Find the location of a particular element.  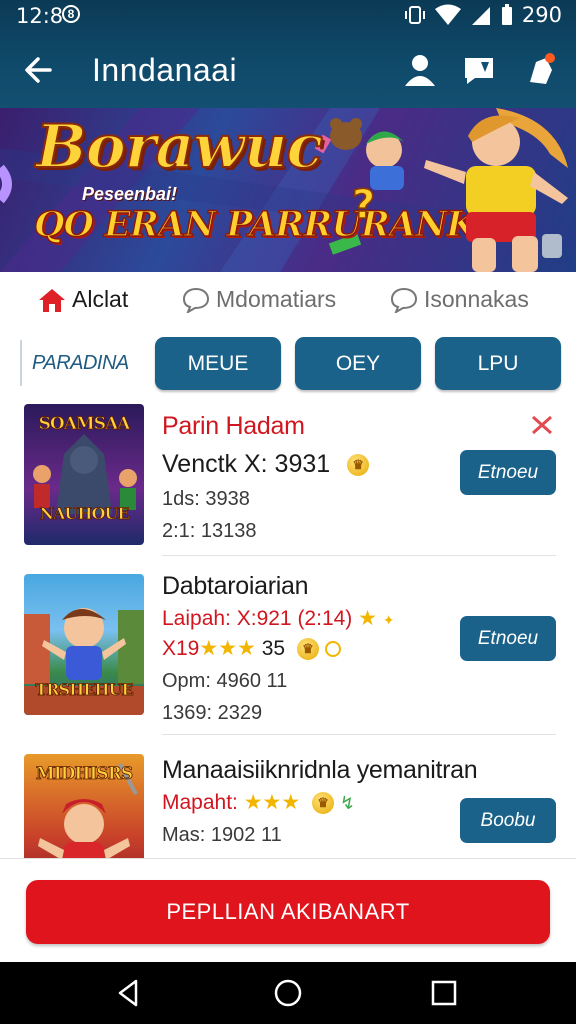

status-icons: 290 is located at coordinates (483, 15).